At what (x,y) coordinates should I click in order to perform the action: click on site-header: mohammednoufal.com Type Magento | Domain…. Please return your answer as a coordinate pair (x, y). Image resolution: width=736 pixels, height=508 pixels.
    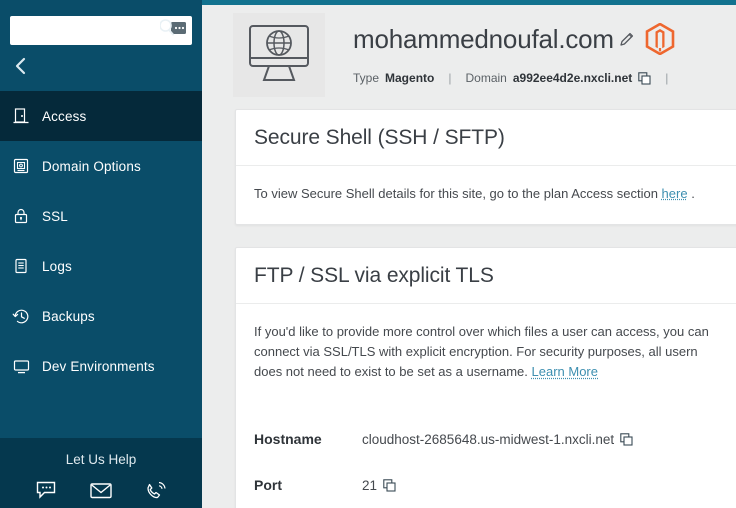
    Looking at the image, I should click on (470, 57).